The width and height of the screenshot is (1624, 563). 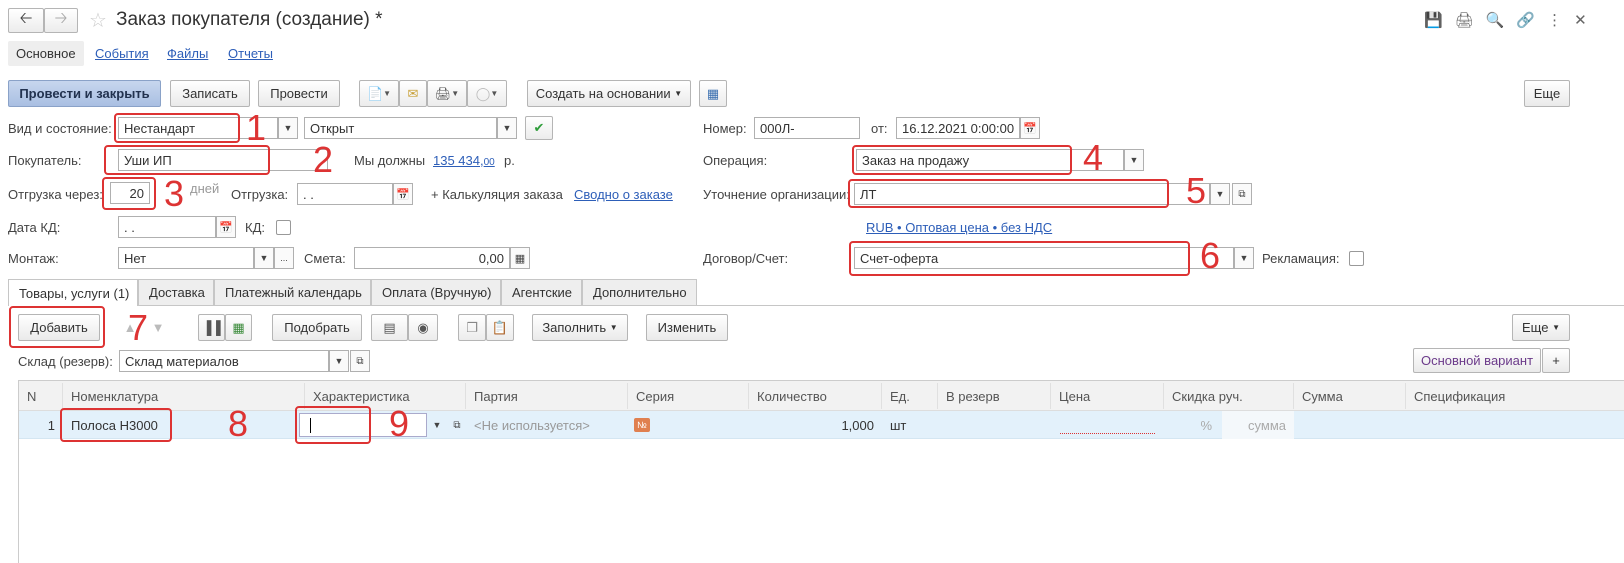 I want to click on order-summary-link: Сводно о заказе, so click(x=623, y=194).